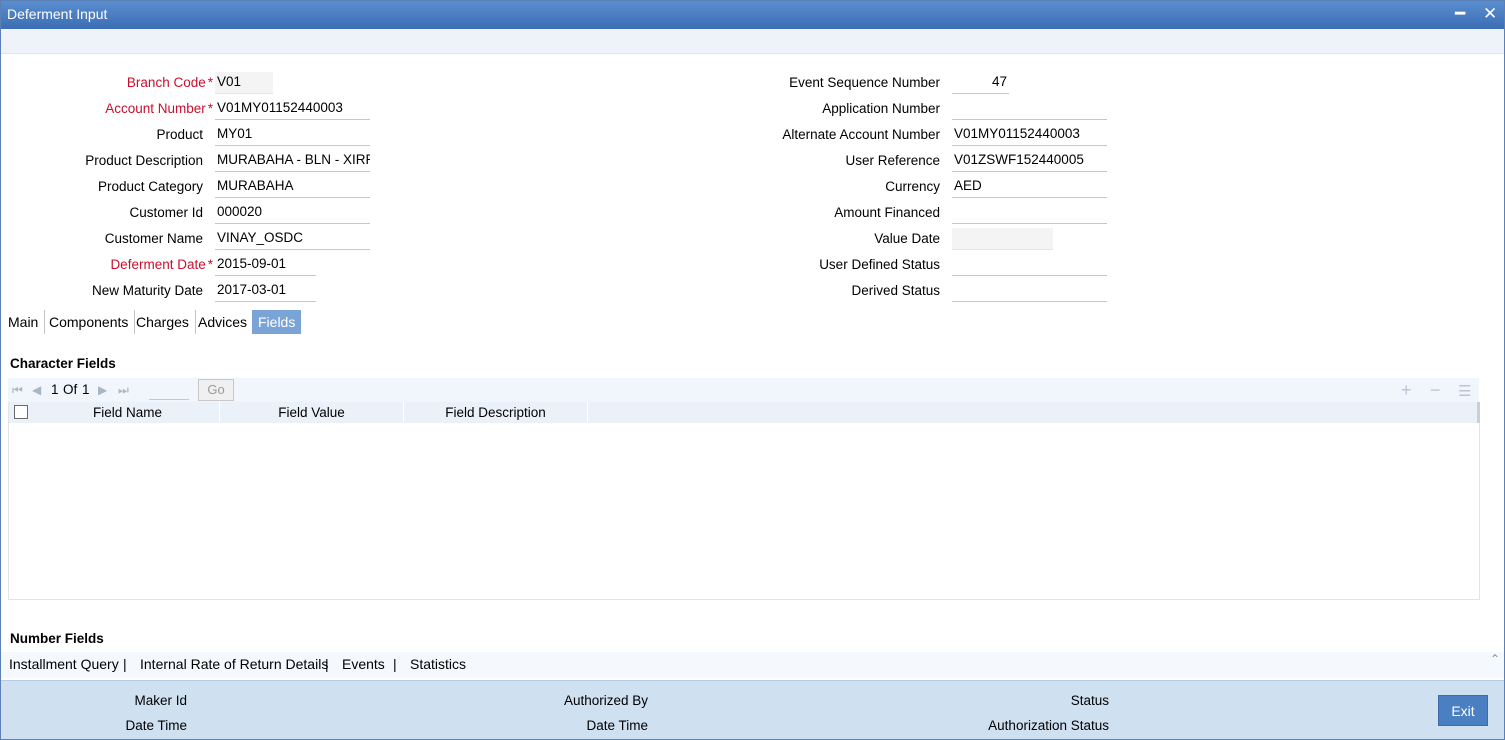  What do you see at coordinates (160, 700) in the screenshot?
I see `maker-id-label: Maker Id` at bounding box center [160, 700].